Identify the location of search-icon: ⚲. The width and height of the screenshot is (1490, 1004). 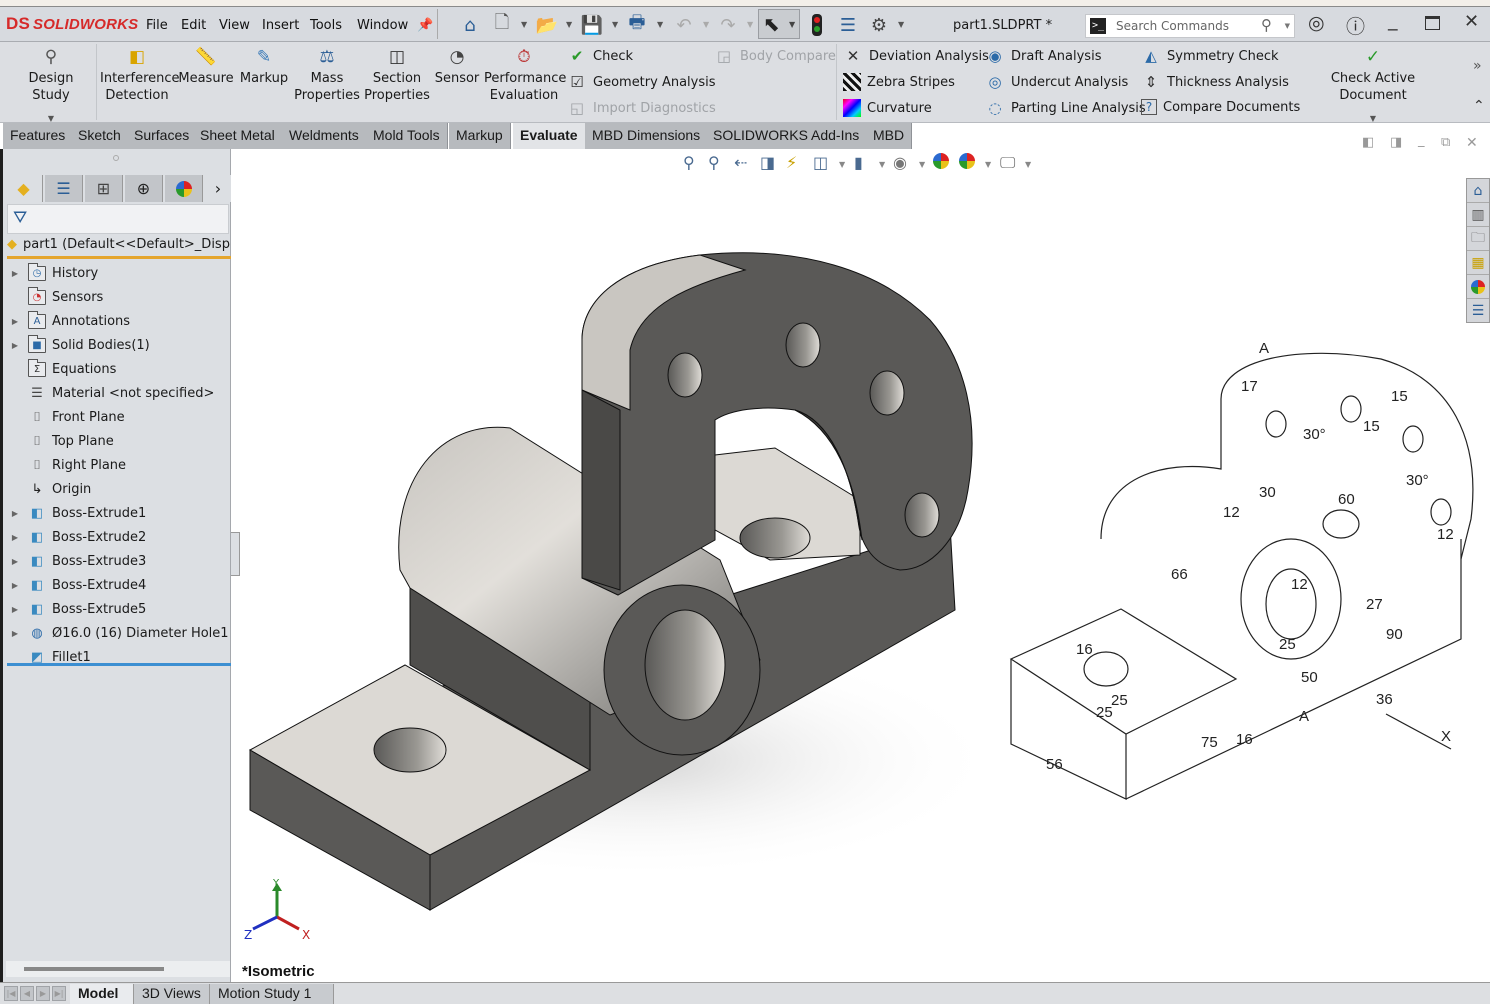
(1266, 25).